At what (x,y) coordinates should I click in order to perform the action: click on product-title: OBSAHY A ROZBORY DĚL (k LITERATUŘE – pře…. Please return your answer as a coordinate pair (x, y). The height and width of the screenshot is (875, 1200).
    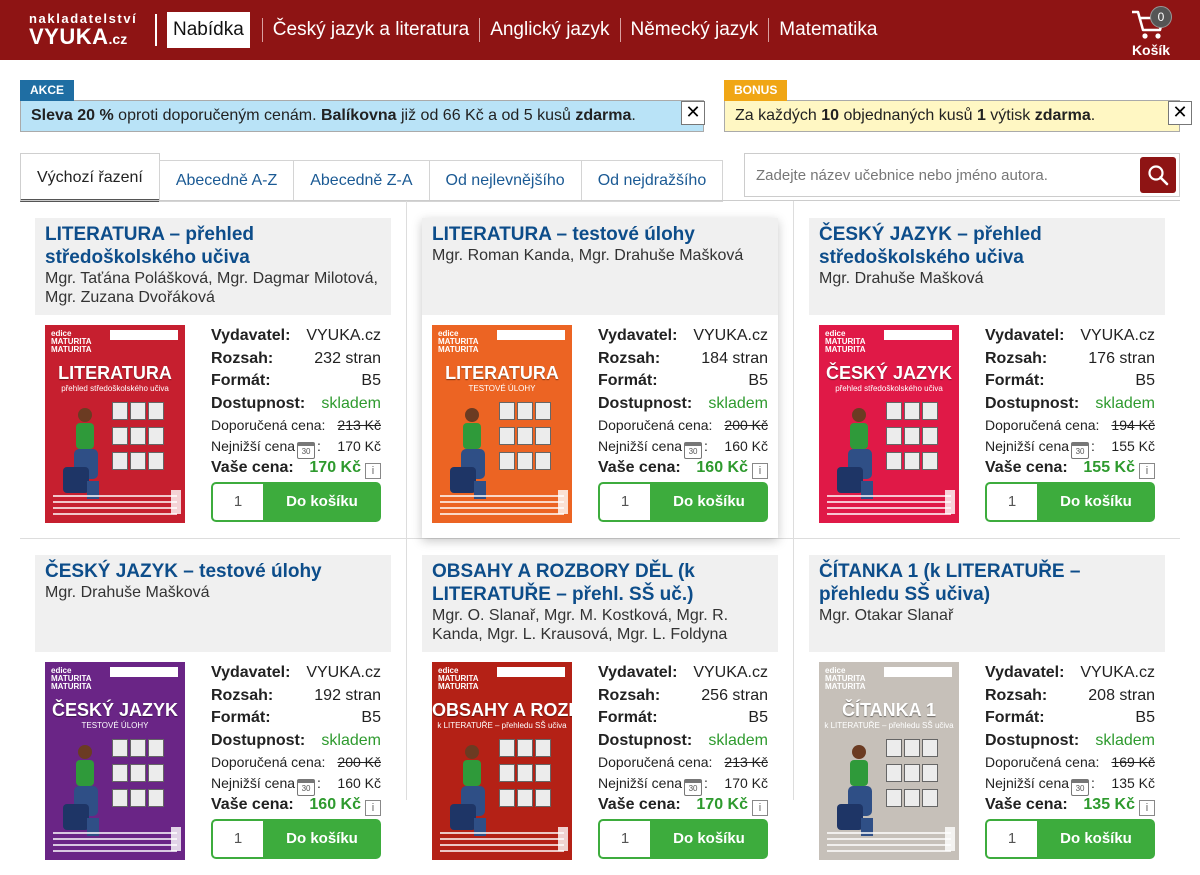
    Looking at the image, I should click on (600, 583).